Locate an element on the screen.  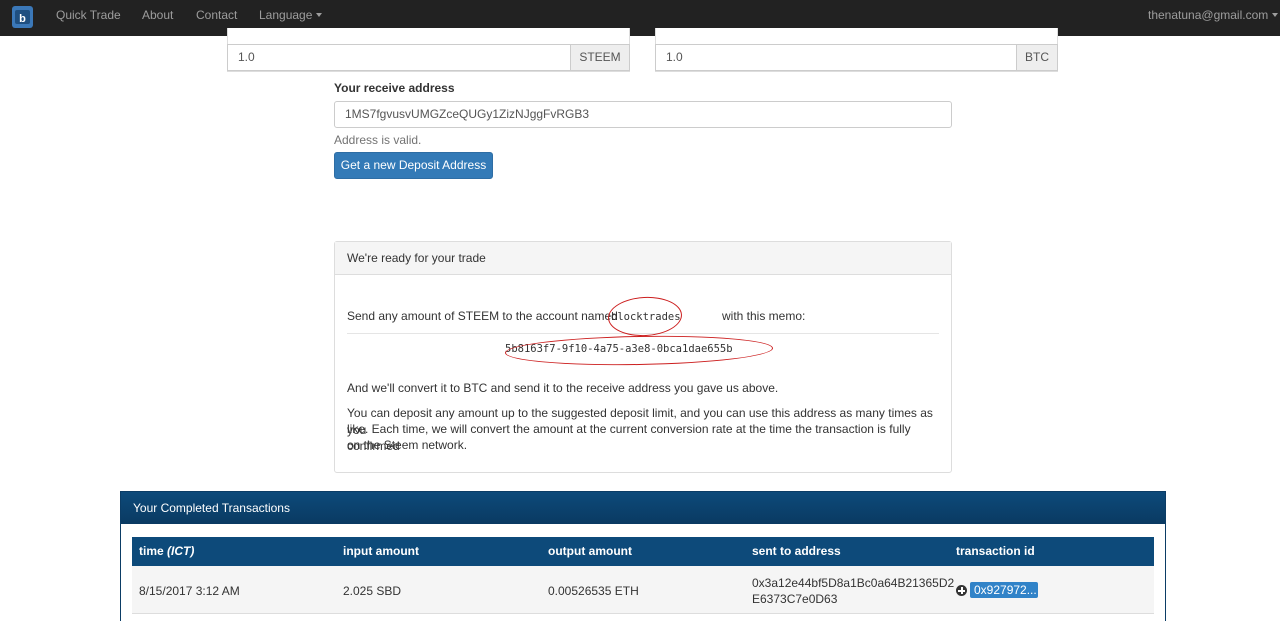
memo-annotation-circle is located at coordinates (639, 350).